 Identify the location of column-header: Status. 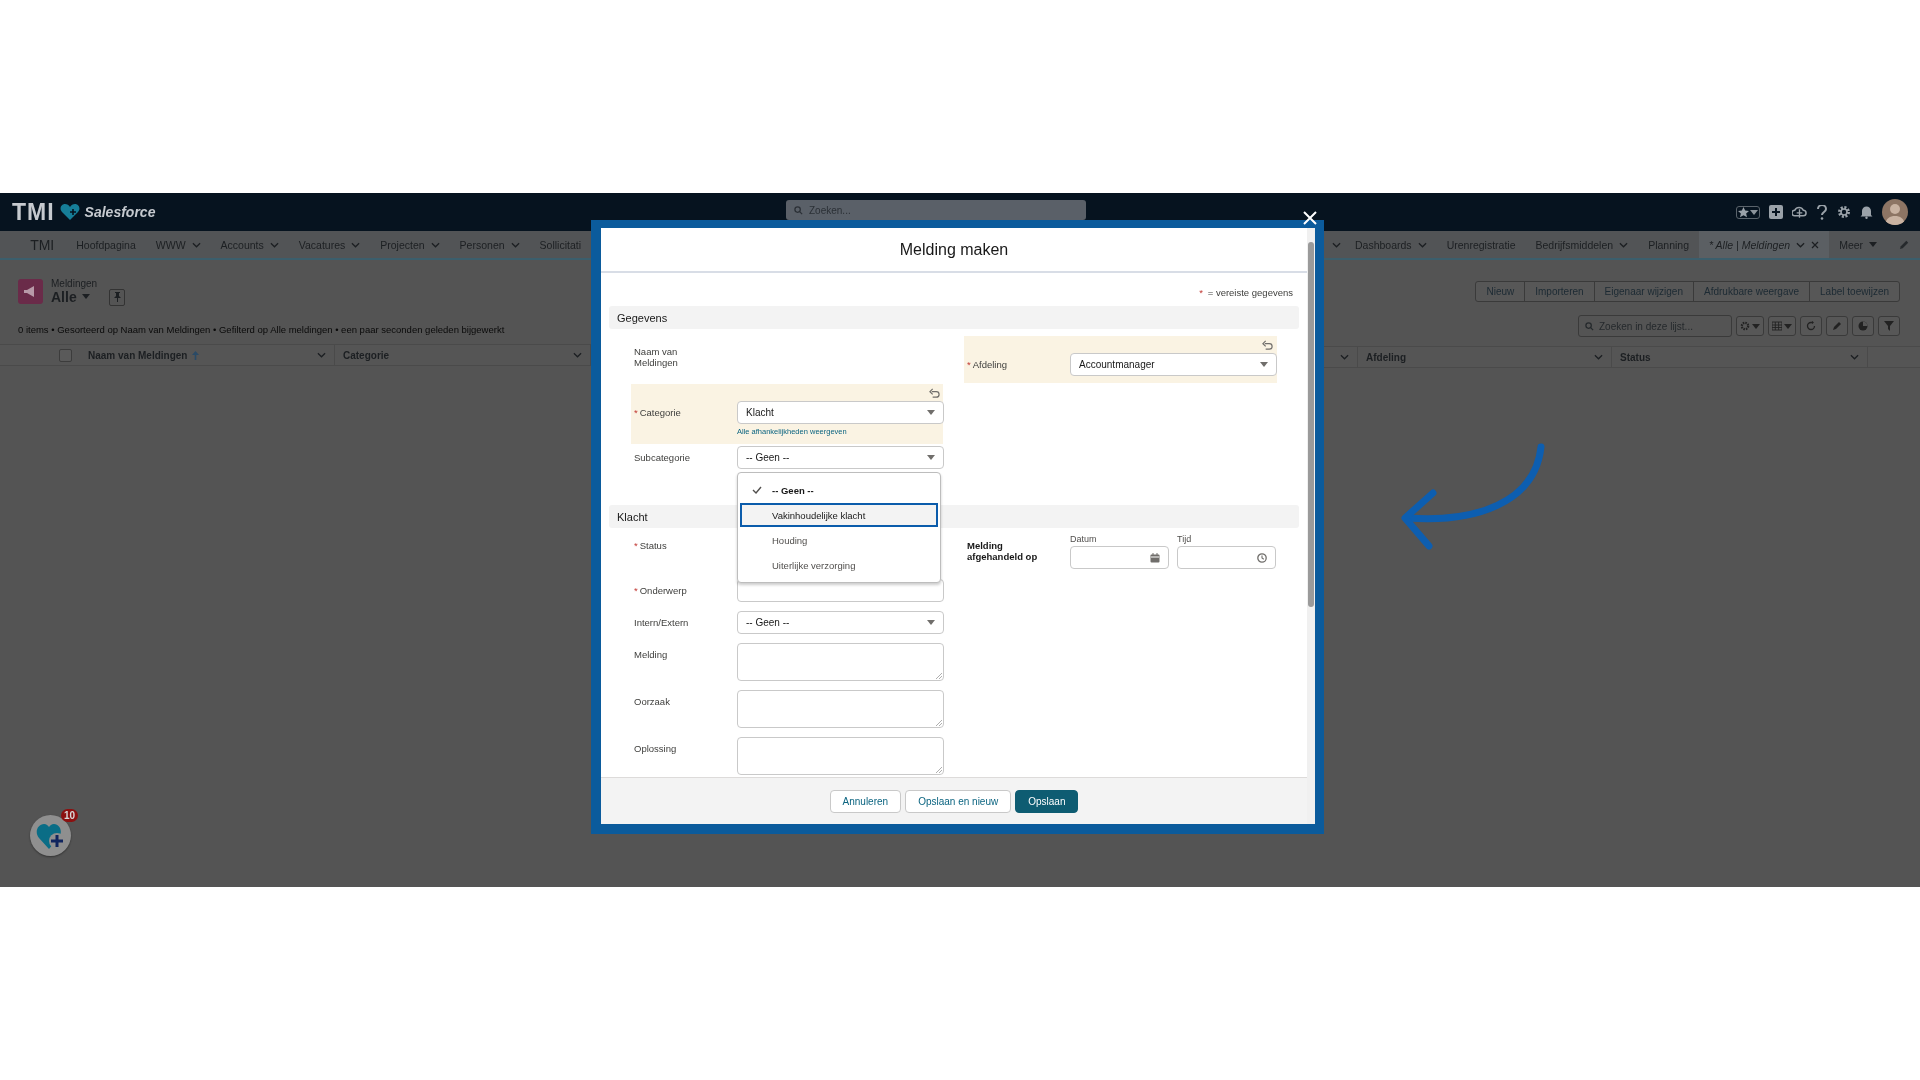
(1635, 357).